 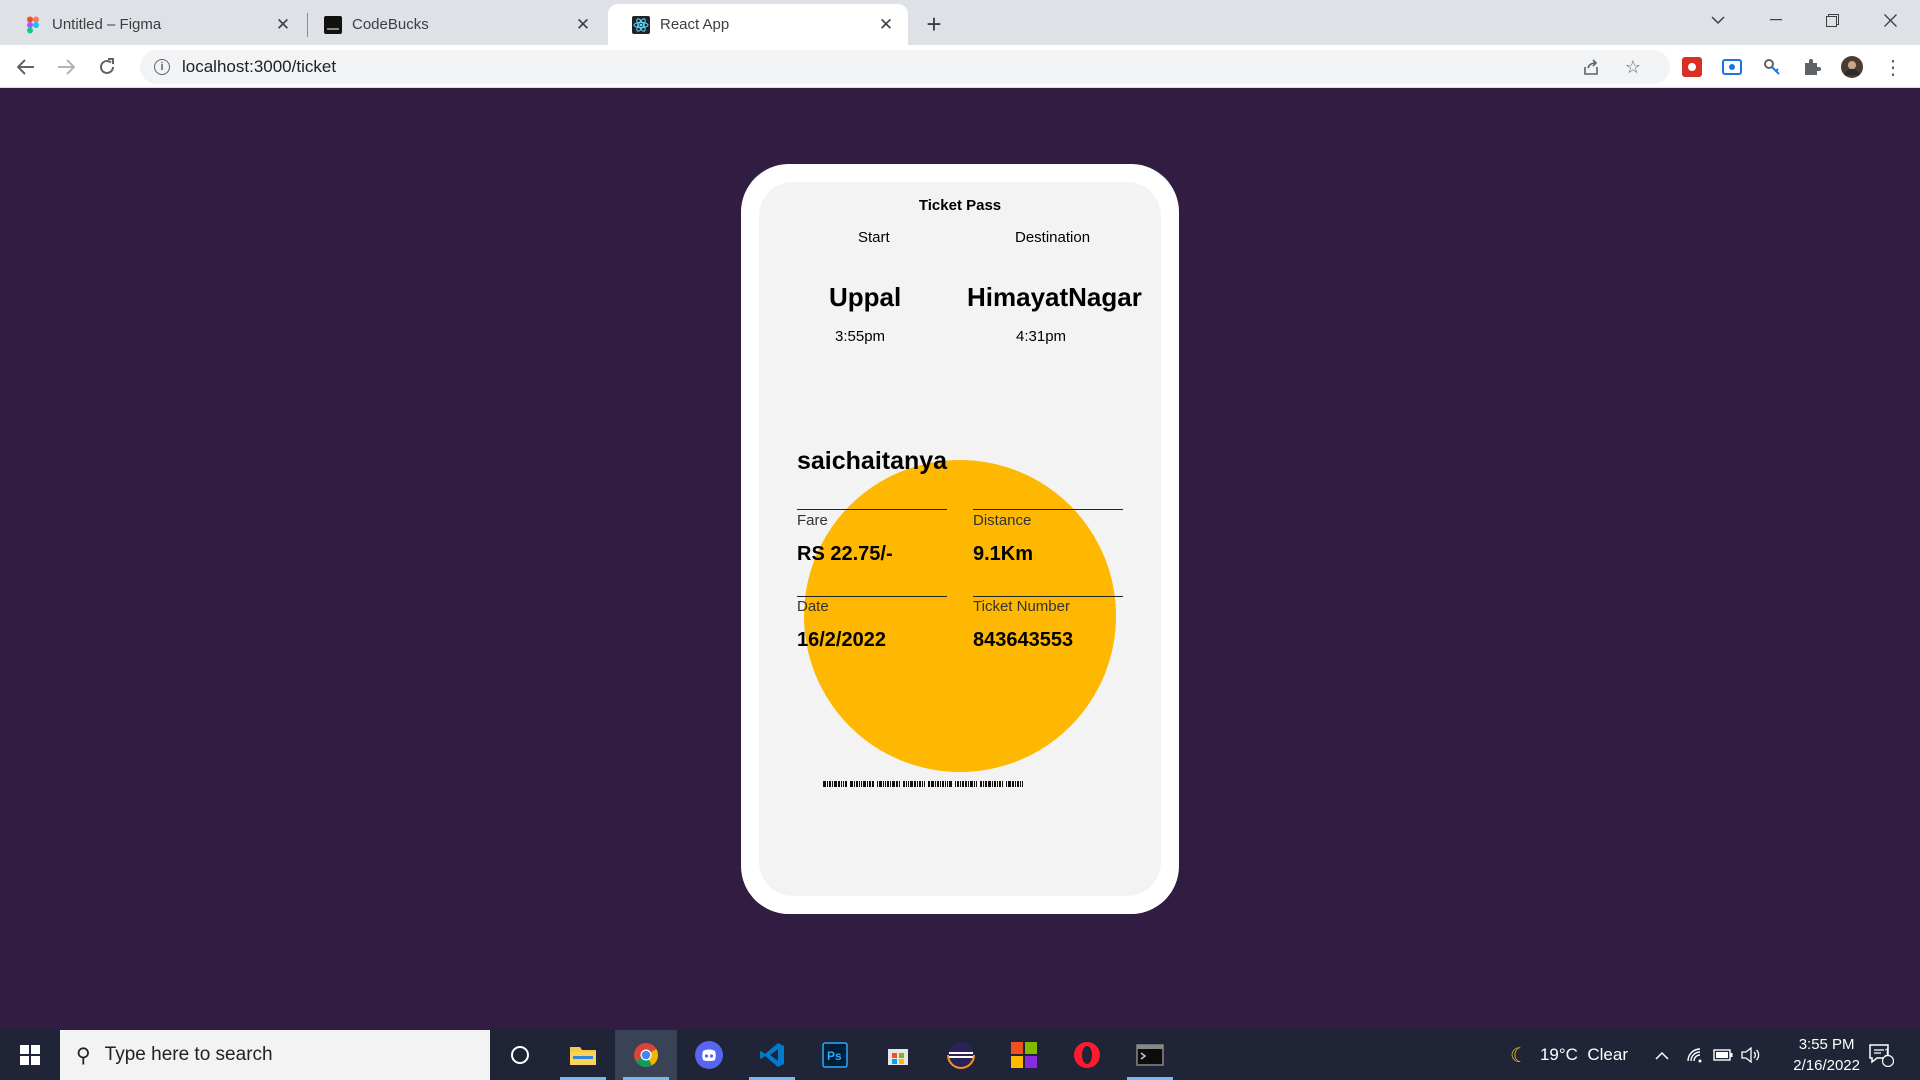 I want to click on show-hidden-icons-chevron-icon, so click(x=1662, y=1055).